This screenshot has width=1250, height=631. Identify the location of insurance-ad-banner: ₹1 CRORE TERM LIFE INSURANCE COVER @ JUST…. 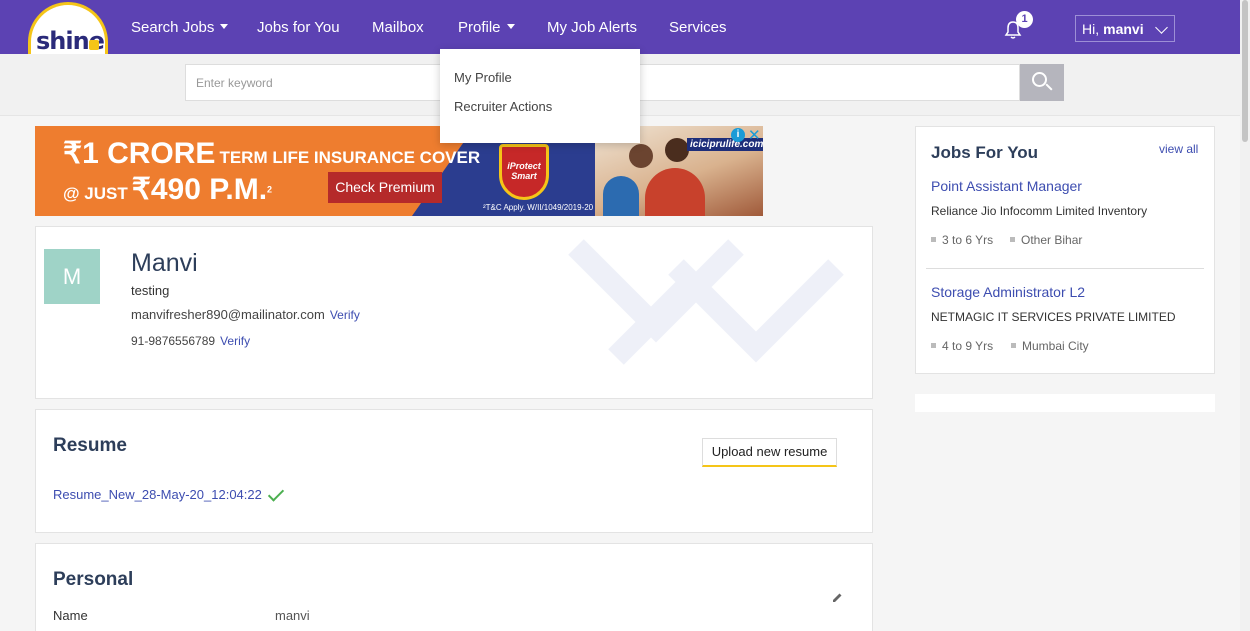
(399, 171).